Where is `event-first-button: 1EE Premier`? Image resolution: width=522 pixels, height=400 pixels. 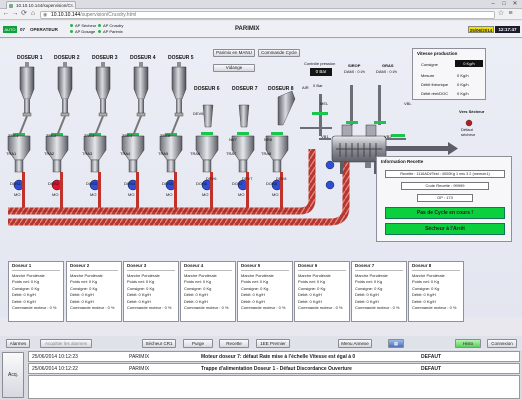
event-first-button: 1EE Premier is located at coordinates (273, 343).